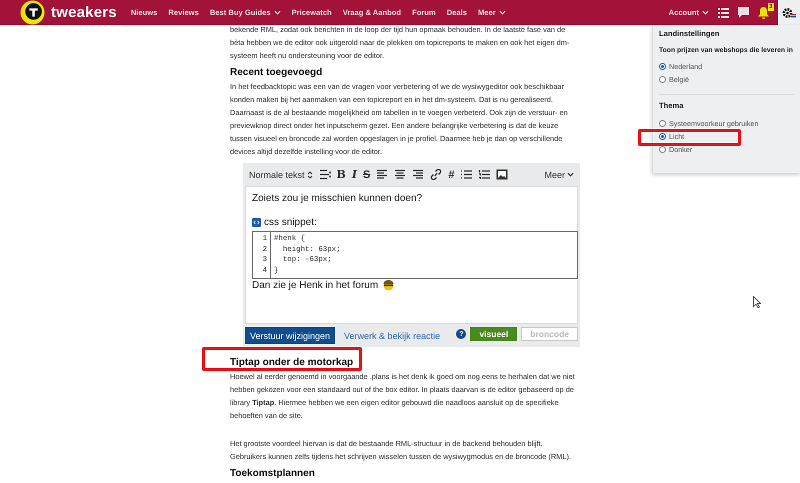 The height and width of the screenshot is (483, 800). What do you see at coordinates (757, 302) in the screenshot?
I see `cursor-icon` at bounding box center [757, 302].